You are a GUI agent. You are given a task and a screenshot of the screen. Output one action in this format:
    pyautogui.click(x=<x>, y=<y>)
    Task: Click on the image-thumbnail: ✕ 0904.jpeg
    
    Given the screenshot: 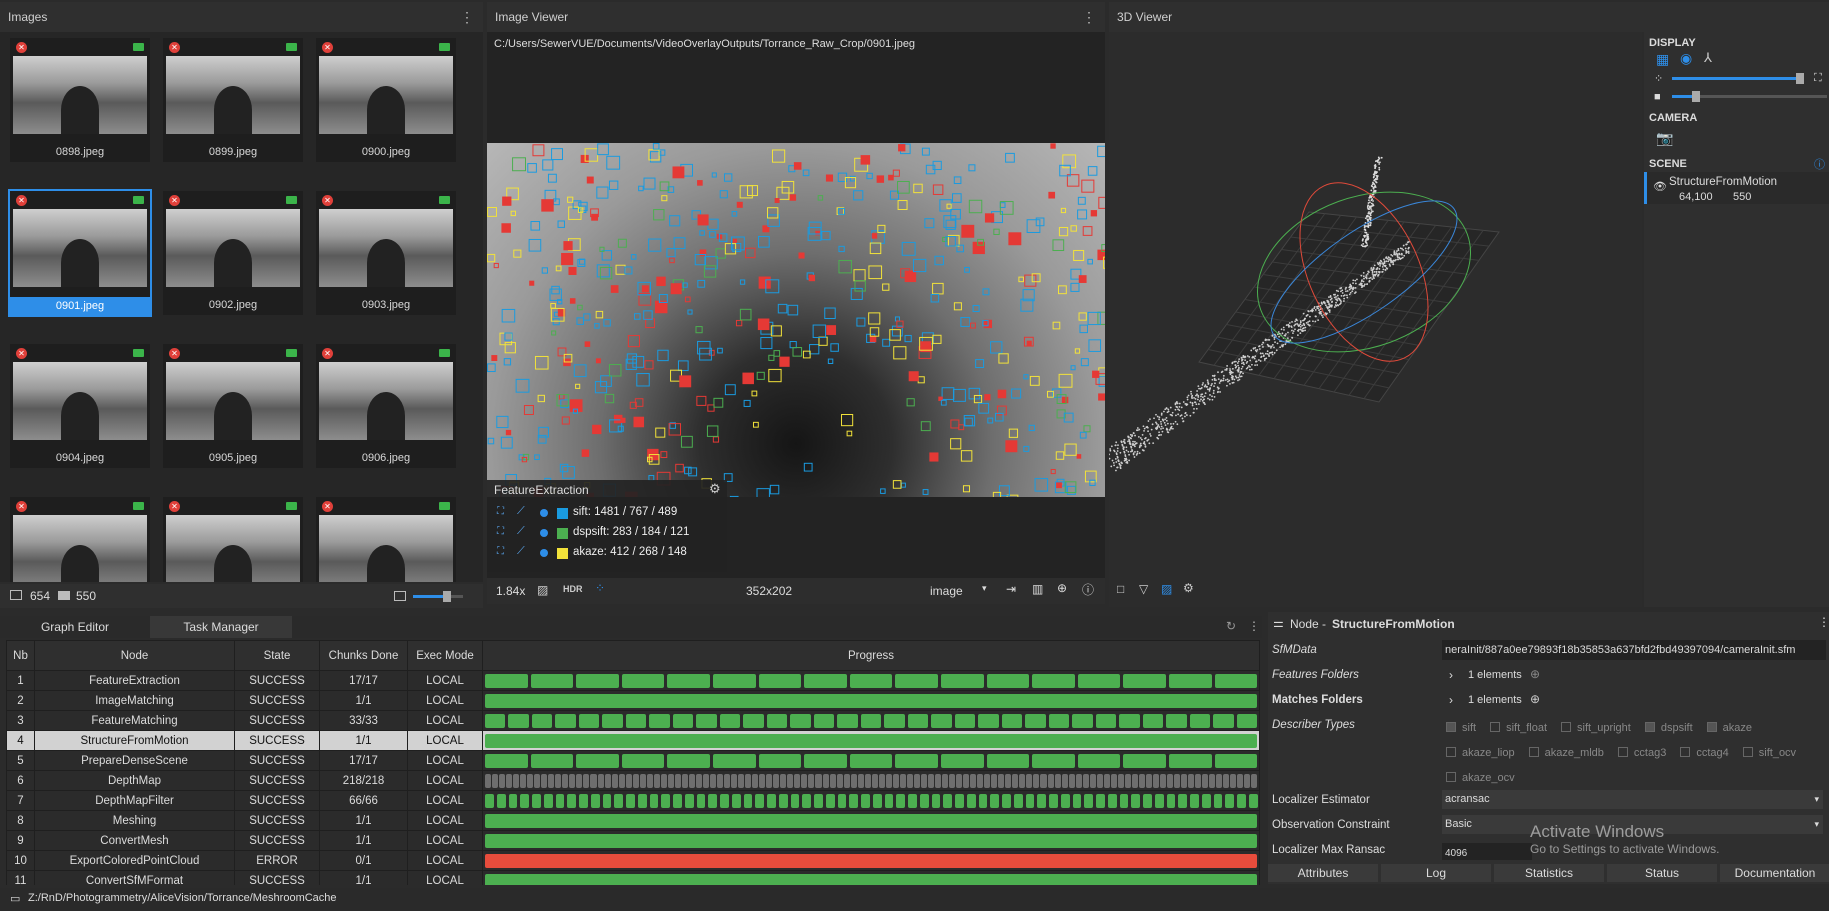 What is the action you would take?
    pyautogui.click(x=80, y=406)
    